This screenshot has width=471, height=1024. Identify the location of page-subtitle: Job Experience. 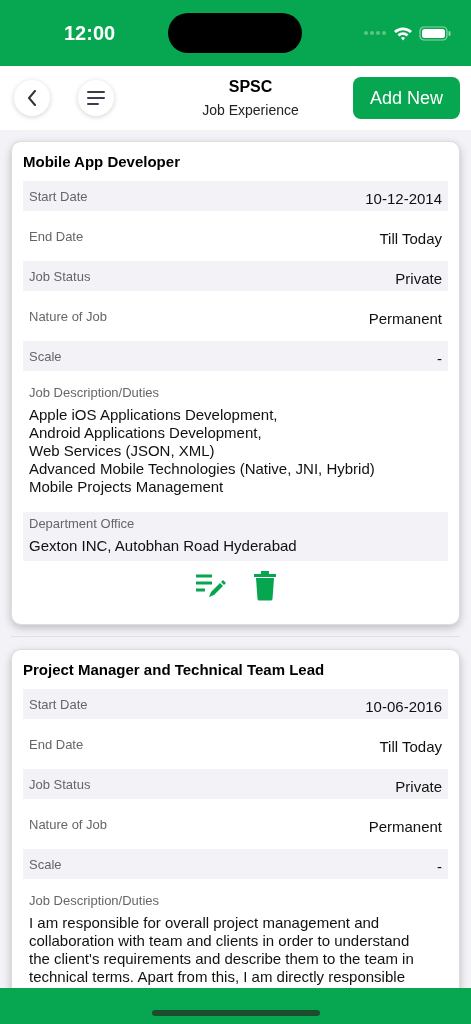
(250, 110).